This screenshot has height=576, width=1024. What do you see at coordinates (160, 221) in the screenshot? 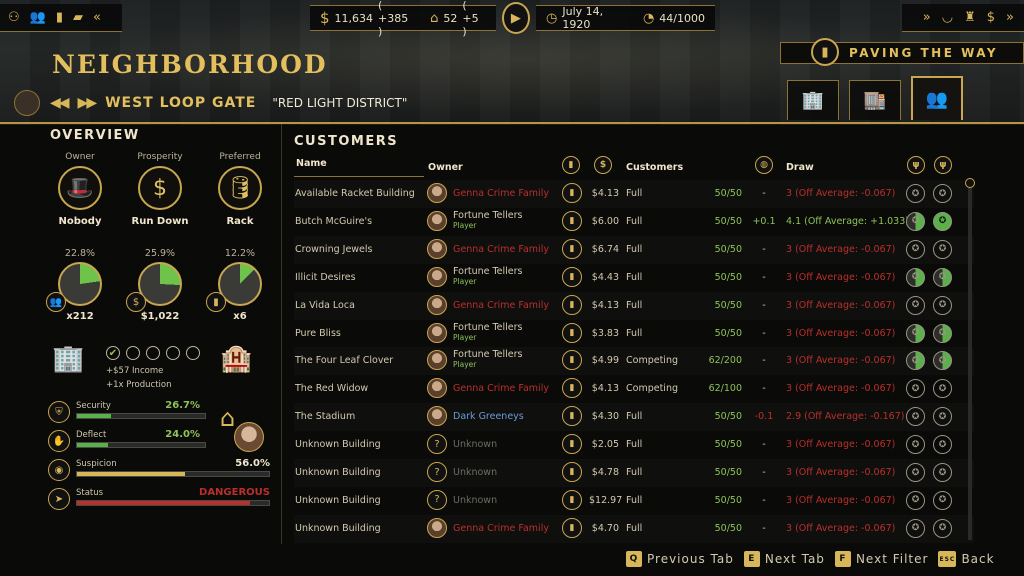
I see `prosperity-value: Run Down` at bounding box center [160, 221].